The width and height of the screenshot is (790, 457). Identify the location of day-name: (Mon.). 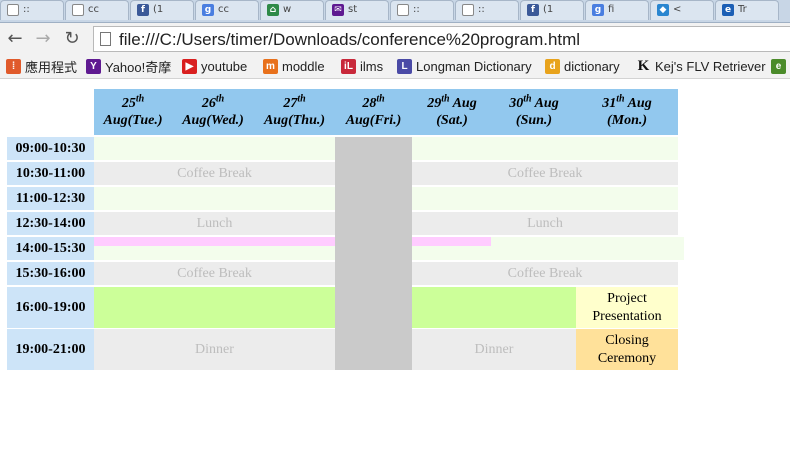
(627, 120).